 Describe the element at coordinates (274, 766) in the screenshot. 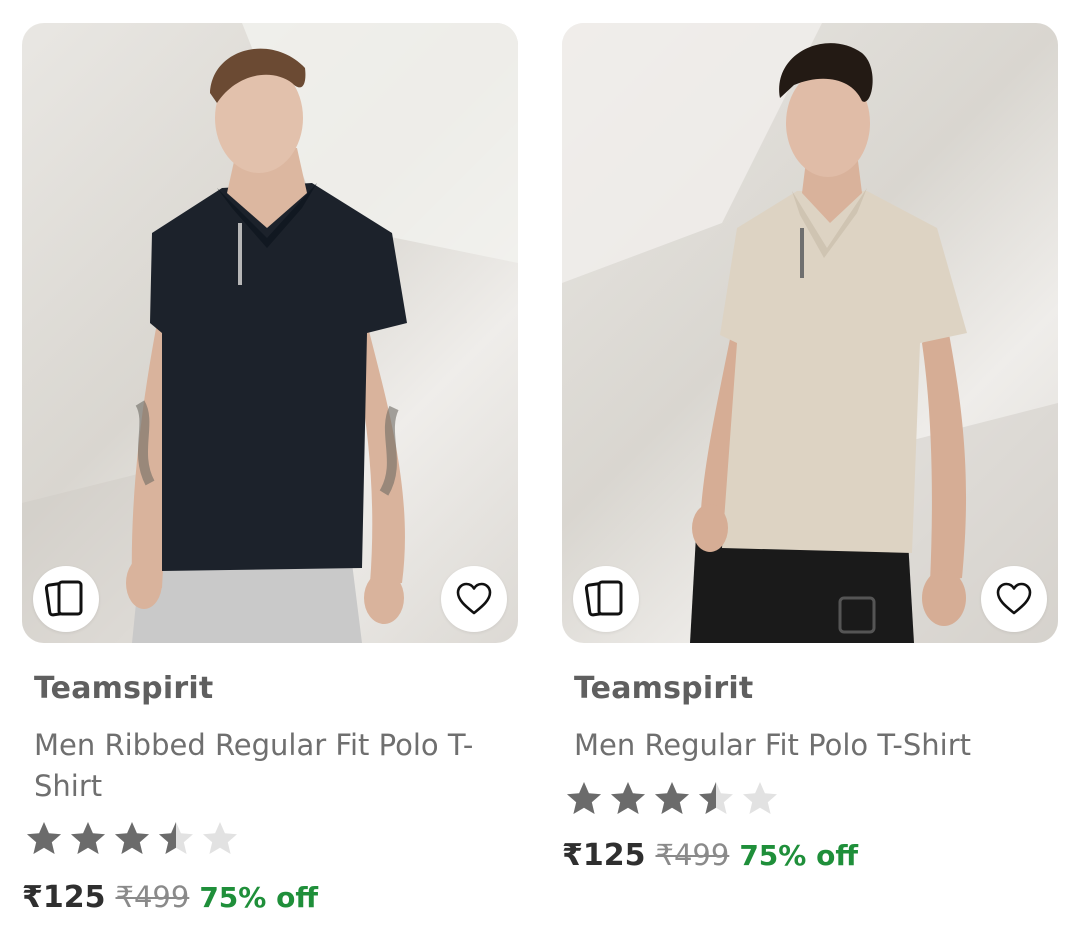

I see `product-title: Men Ribbed Regular Fit Polo T-Shirt` at that location.